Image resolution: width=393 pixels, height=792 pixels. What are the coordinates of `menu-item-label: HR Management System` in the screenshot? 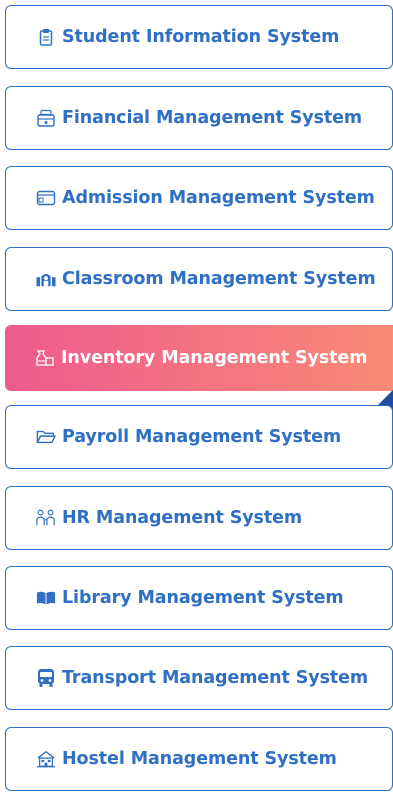 It's located at (182, 518).